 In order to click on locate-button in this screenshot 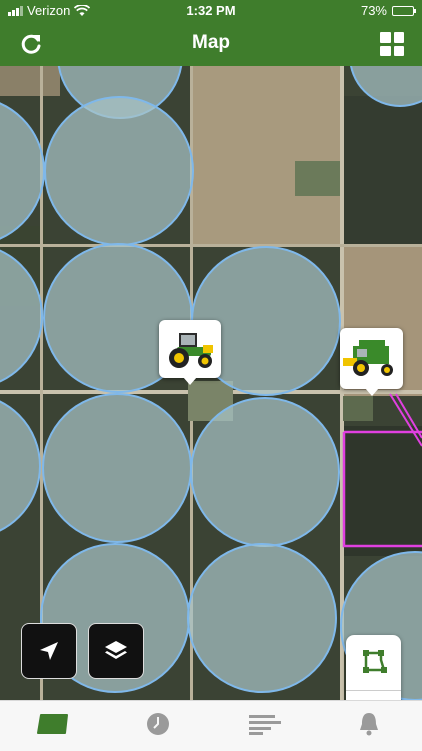, I will do `click(49, 651)`.